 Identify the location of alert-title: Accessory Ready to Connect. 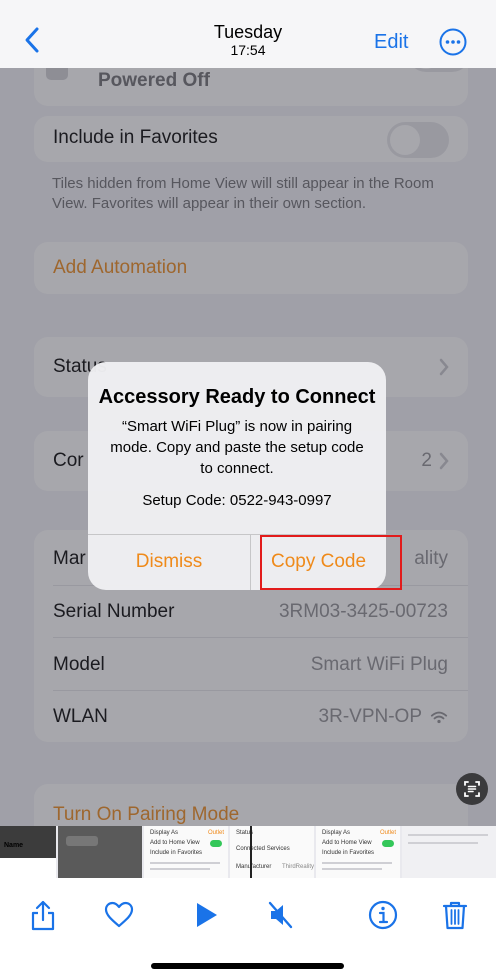
(237, 397).